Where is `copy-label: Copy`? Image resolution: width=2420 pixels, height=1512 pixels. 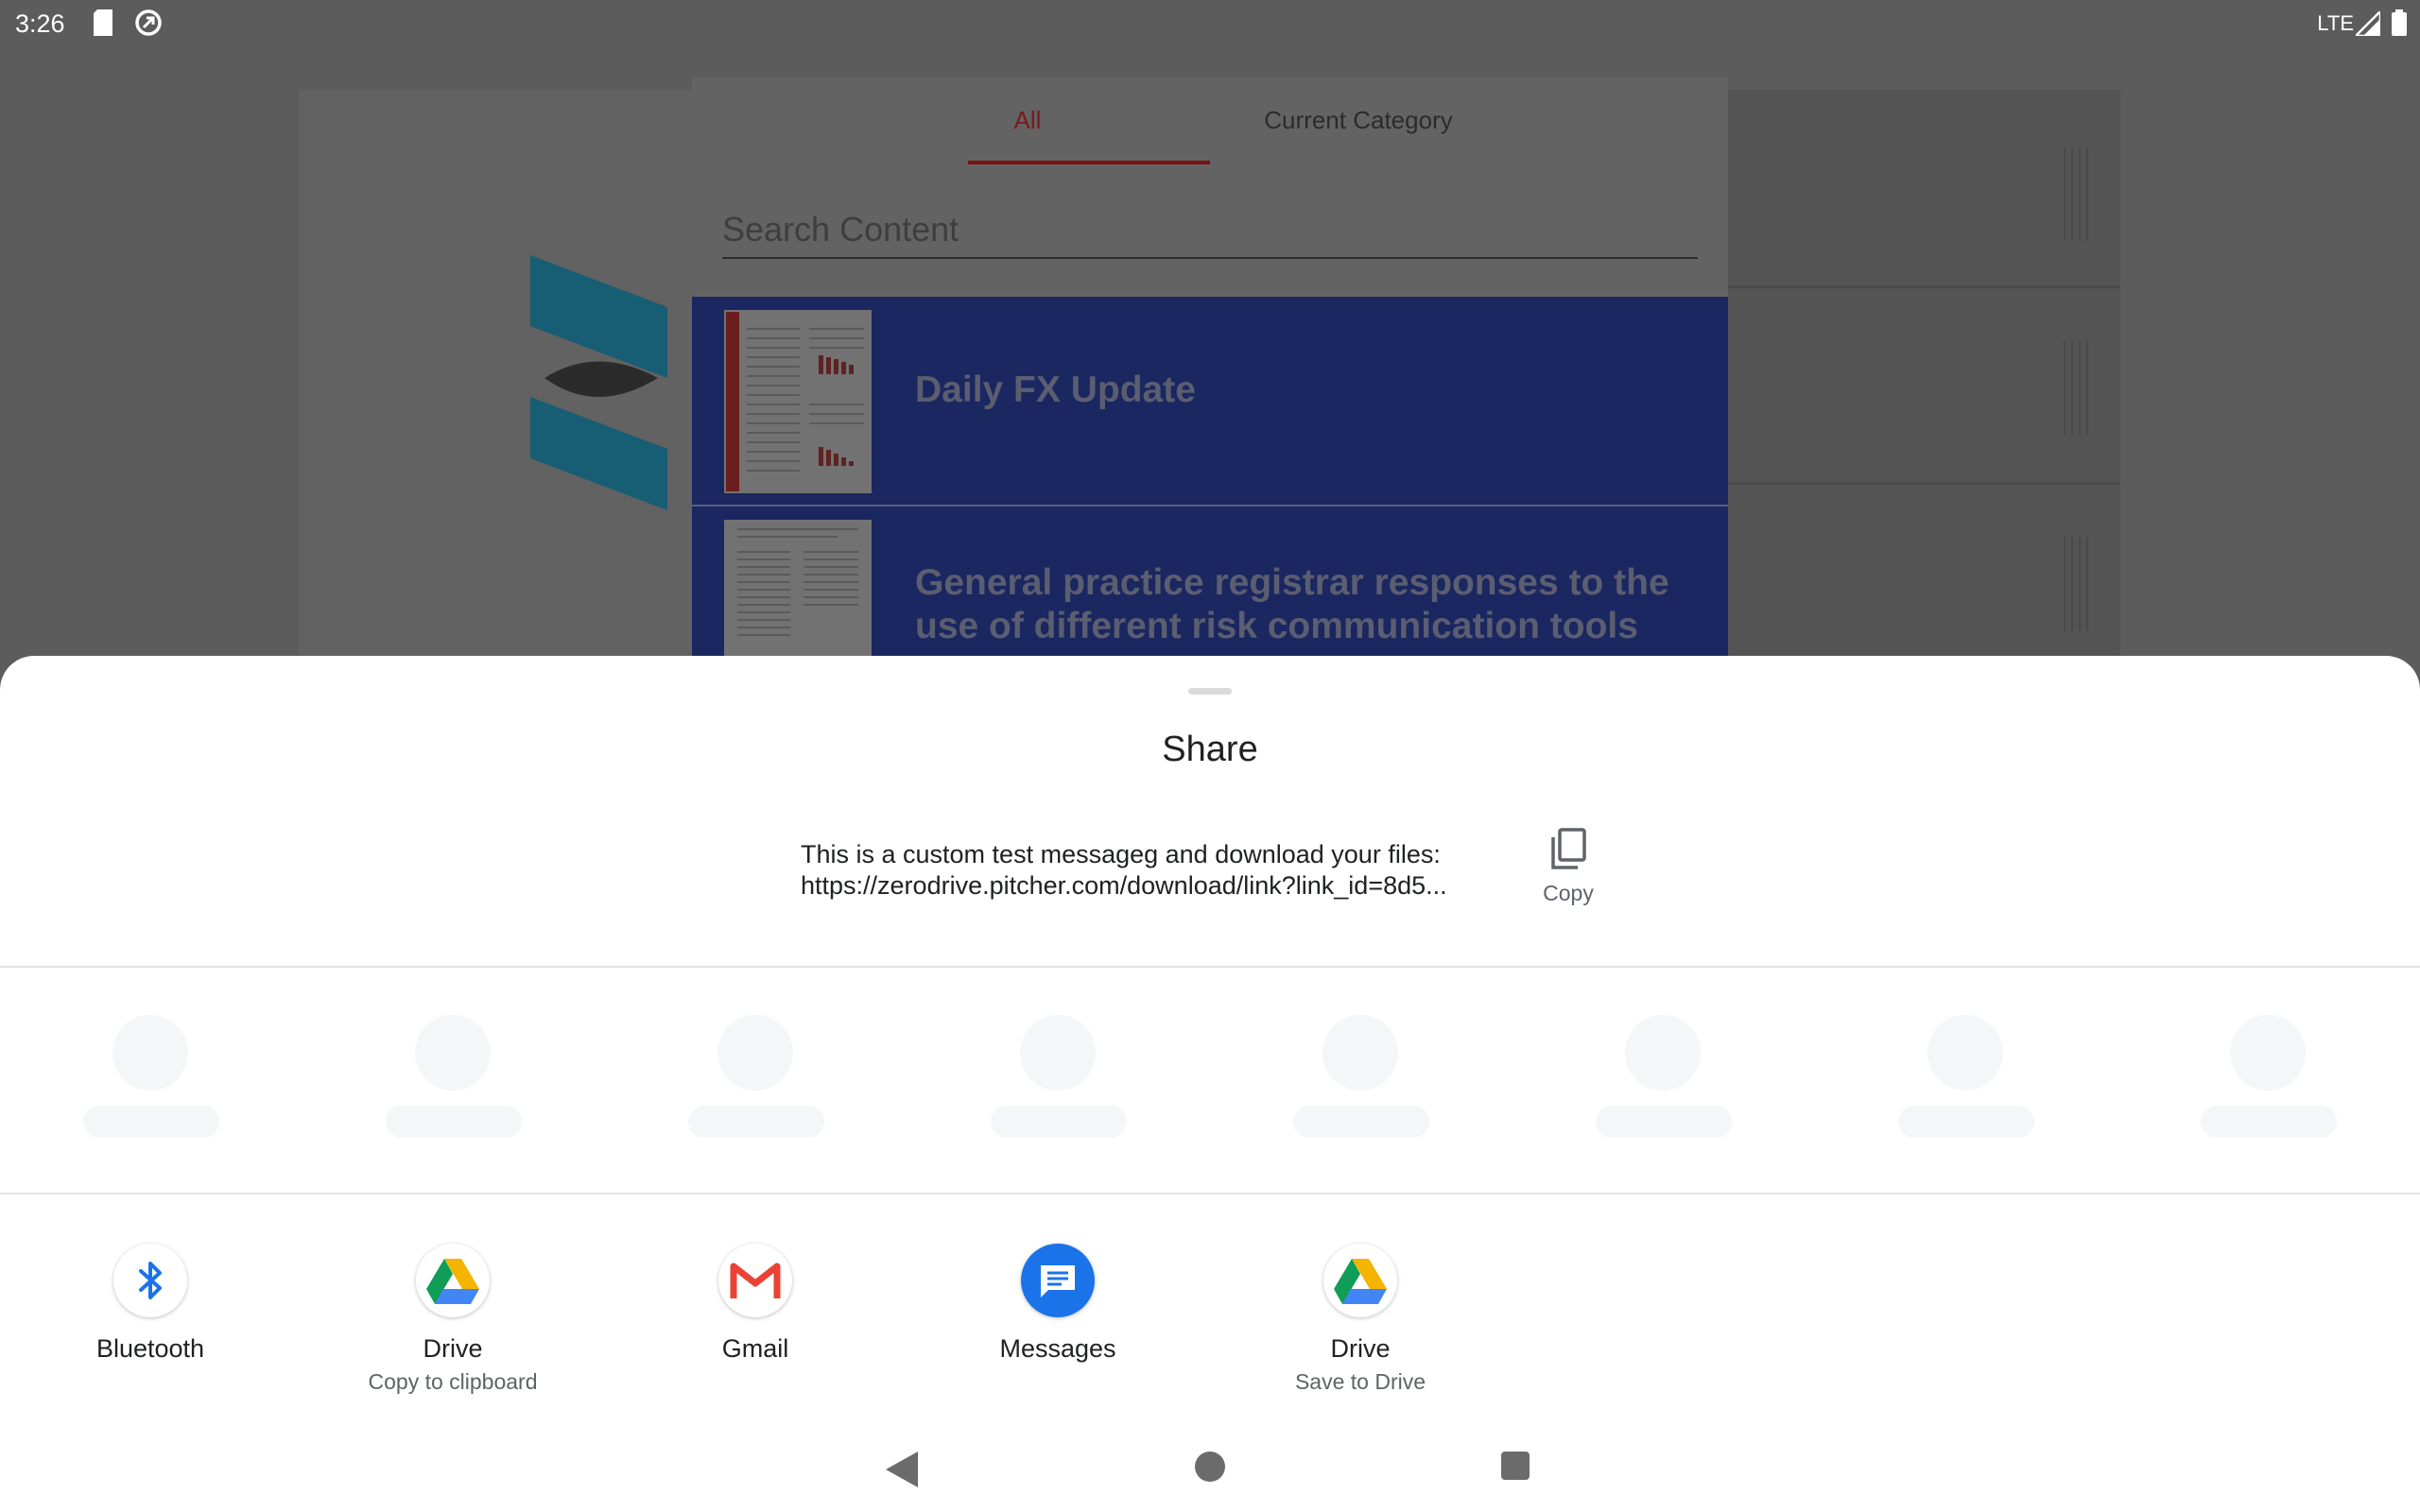
copy-label: Copy is located at coordinates (1568, 893).